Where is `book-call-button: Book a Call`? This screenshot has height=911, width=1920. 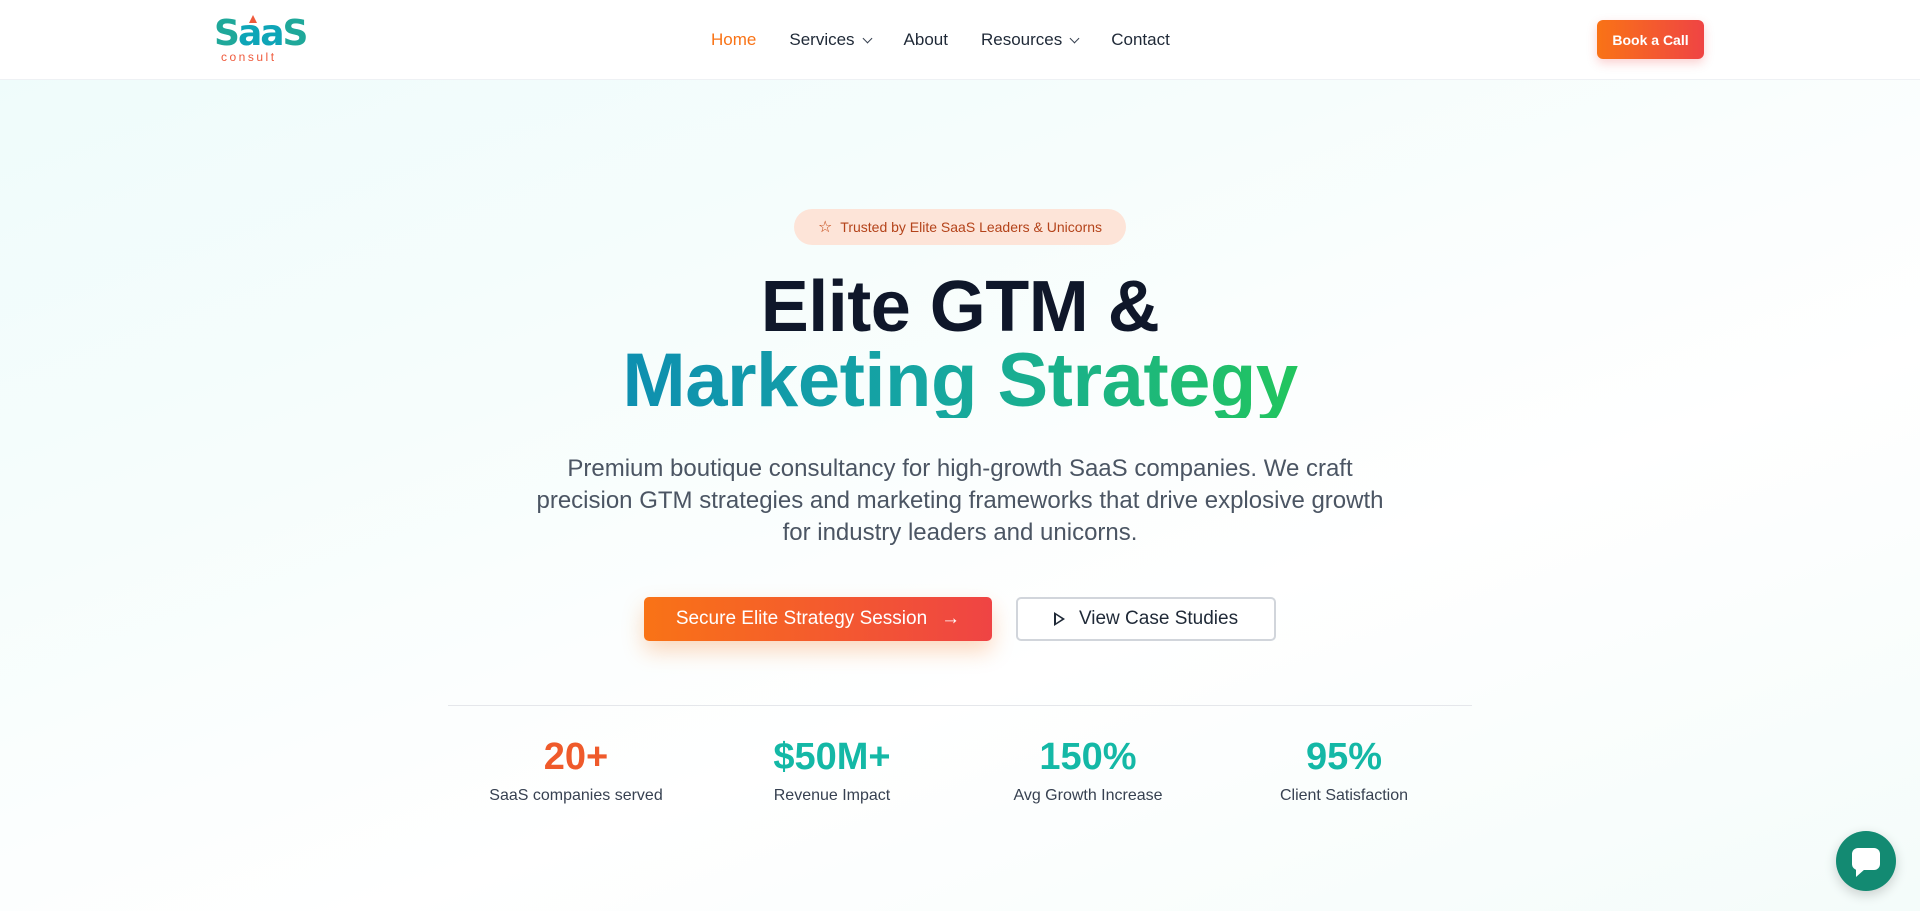 book-call-button: Book a Call is located at coordinates (1650, 39).